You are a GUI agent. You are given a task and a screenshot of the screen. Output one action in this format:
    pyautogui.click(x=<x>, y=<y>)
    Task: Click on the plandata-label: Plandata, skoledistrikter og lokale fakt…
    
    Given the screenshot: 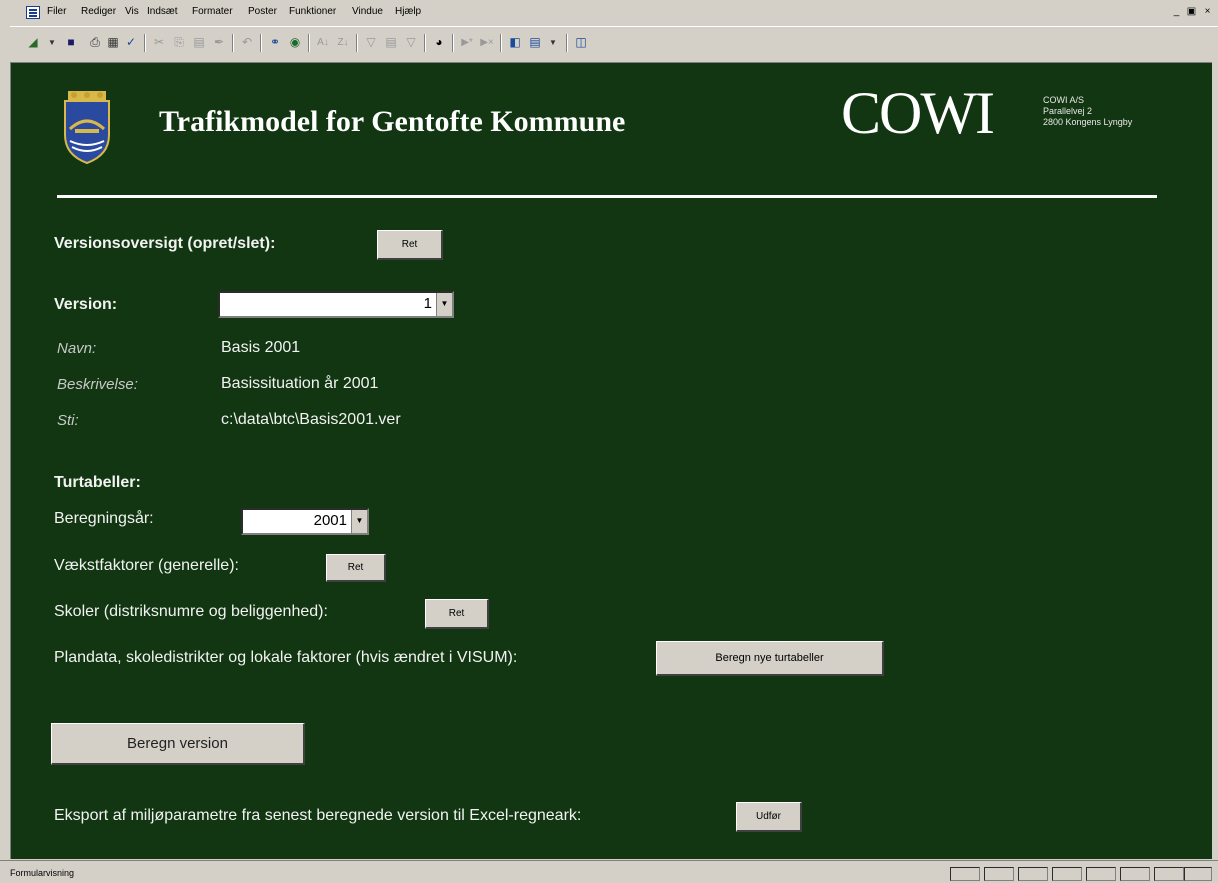 What is the action you would take?
    pyautogui.click(x=286, y=657)
    